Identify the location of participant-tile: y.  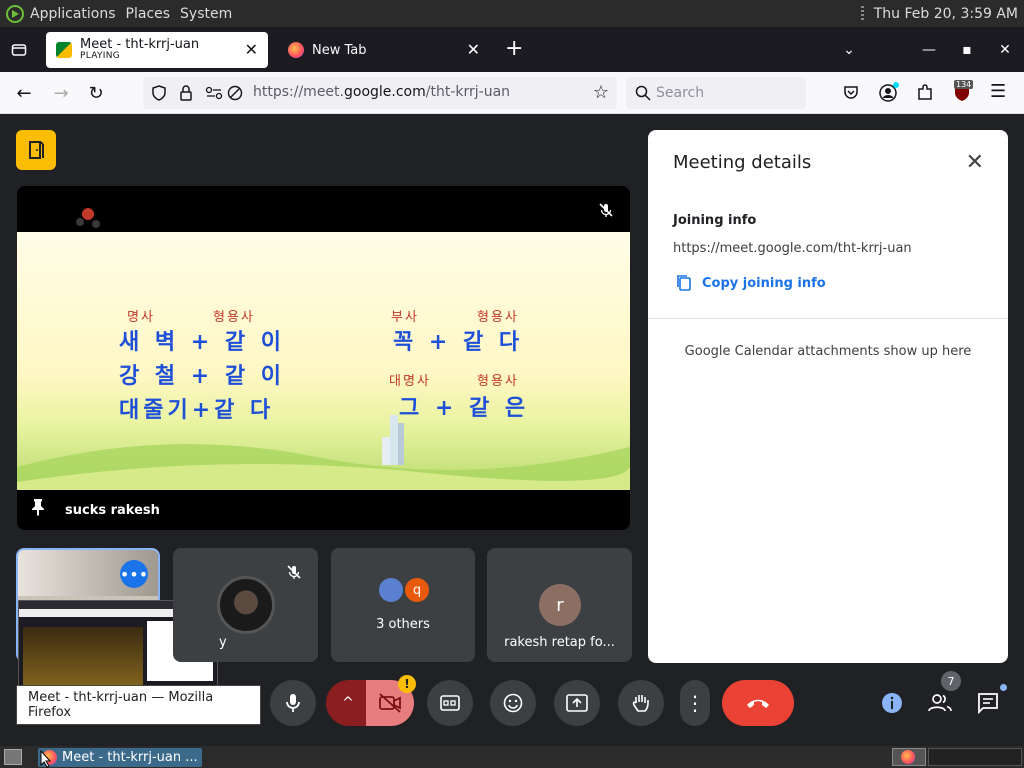
(245, 605).